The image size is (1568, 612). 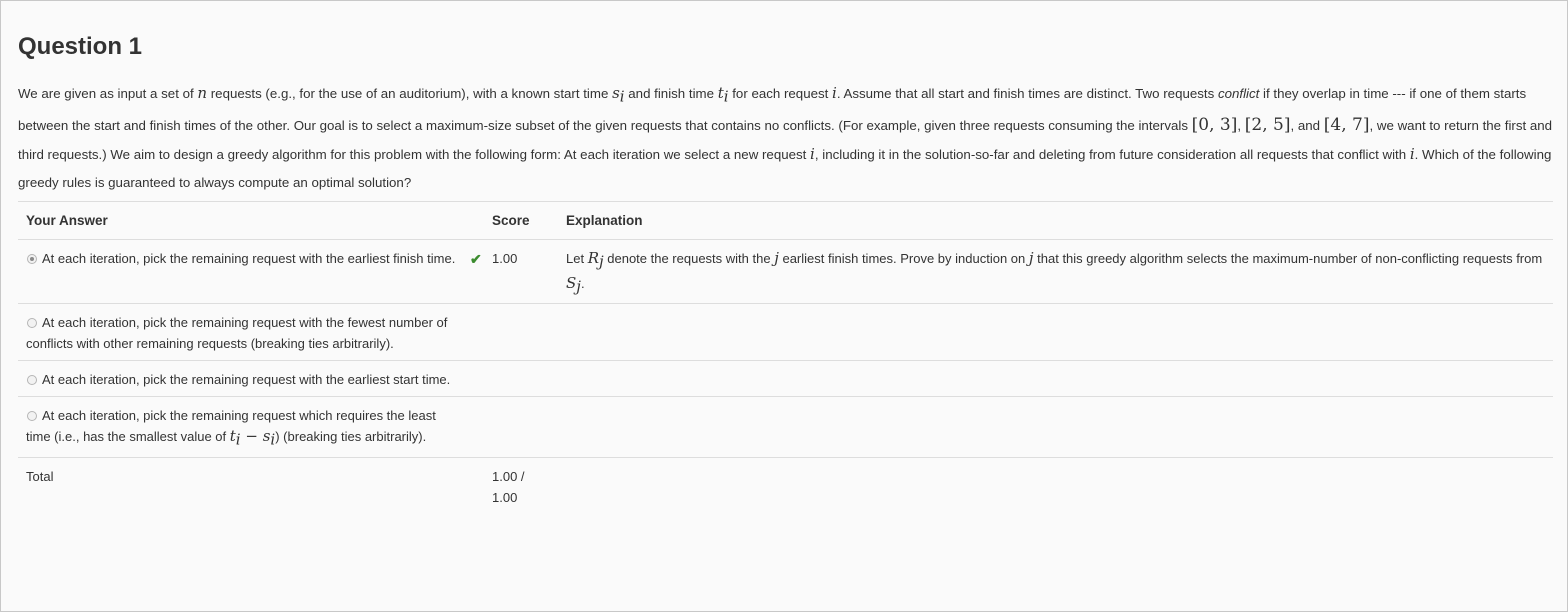 I want to click on answer-text: ) (breaking ties arbitrarily)., so click(x=351, y=437).